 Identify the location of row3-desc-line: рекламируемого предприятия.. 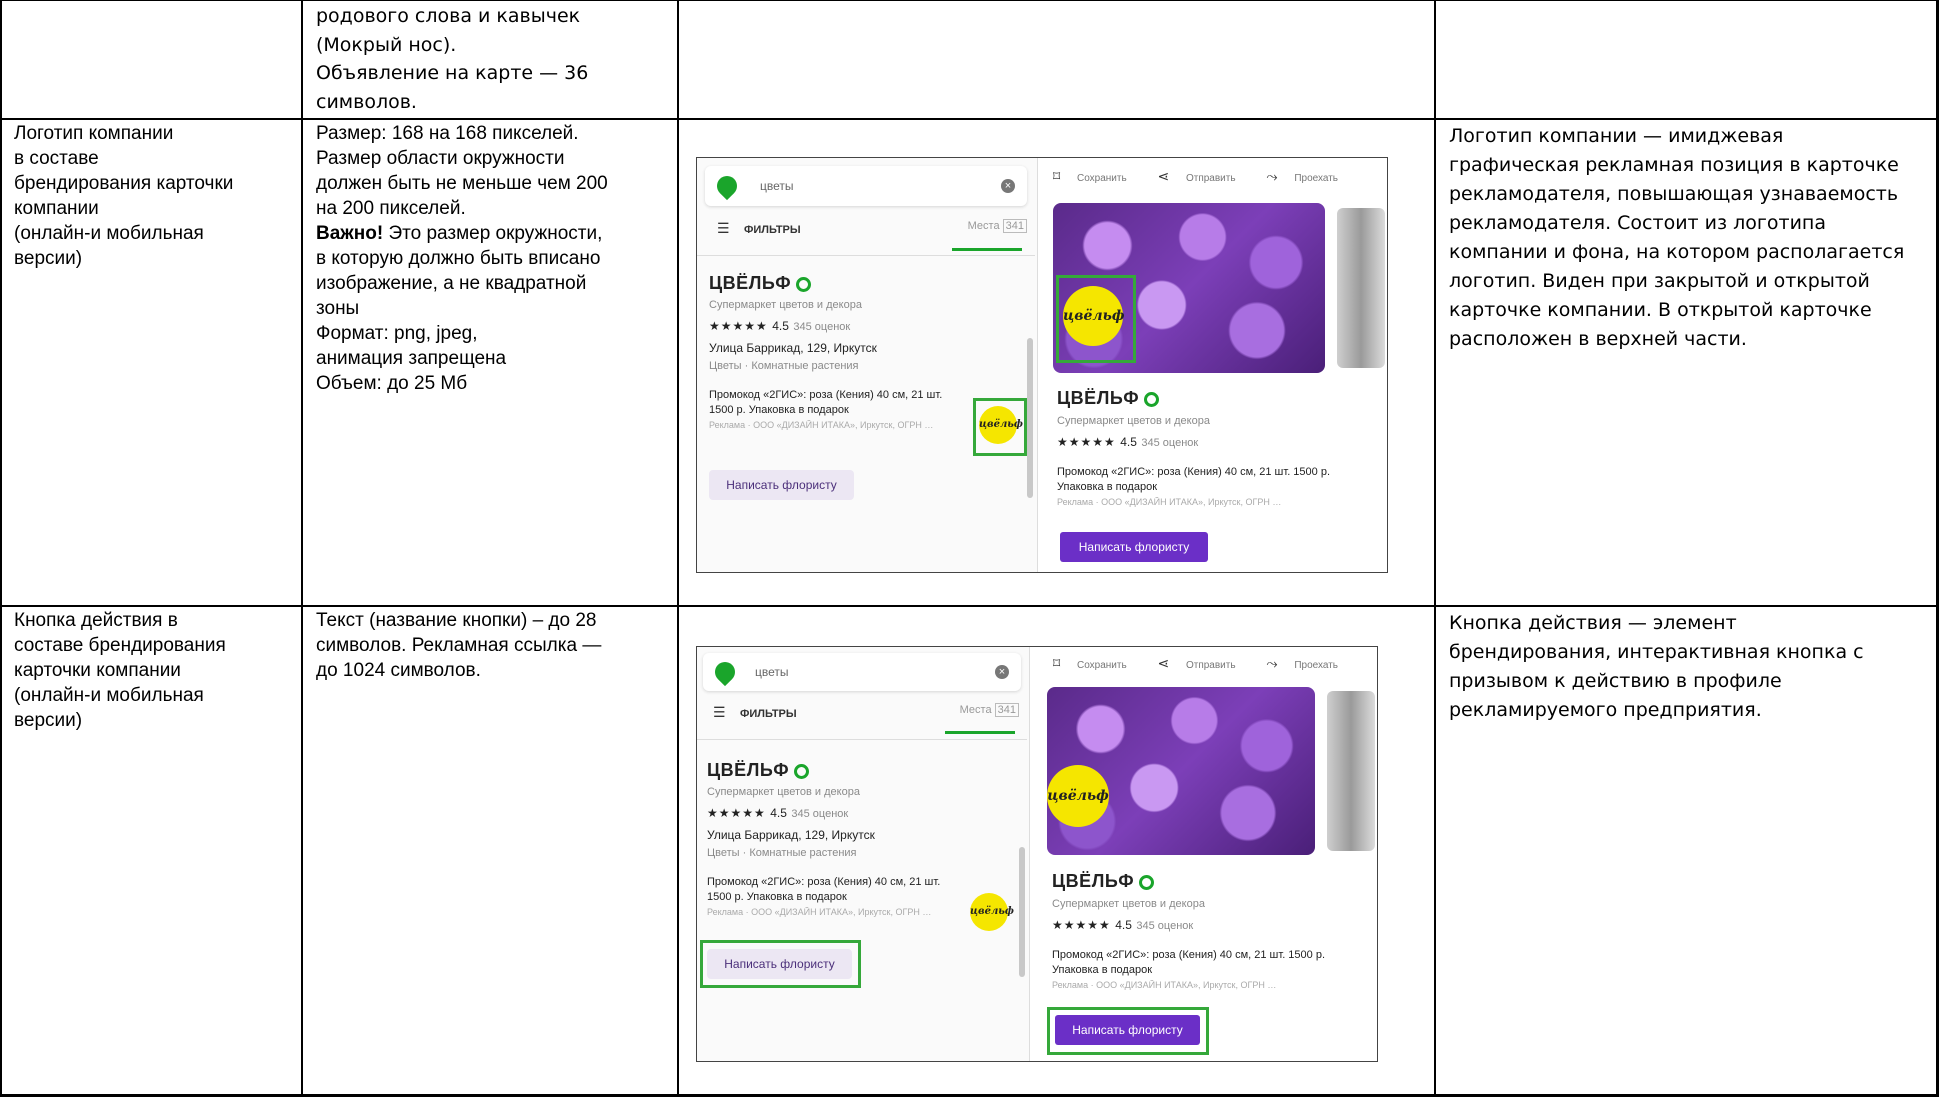
(1605, 710).